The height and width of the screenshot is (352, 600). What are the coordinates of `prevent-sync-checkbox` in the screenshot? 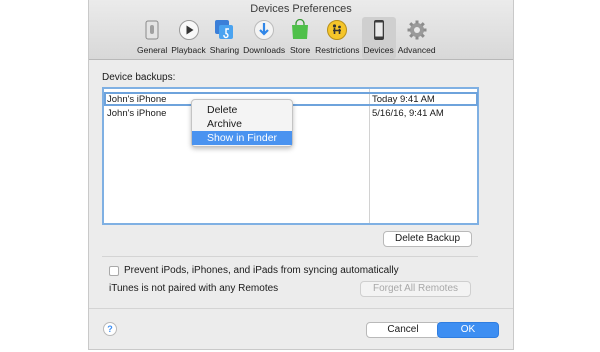 It's located at (114, 271).